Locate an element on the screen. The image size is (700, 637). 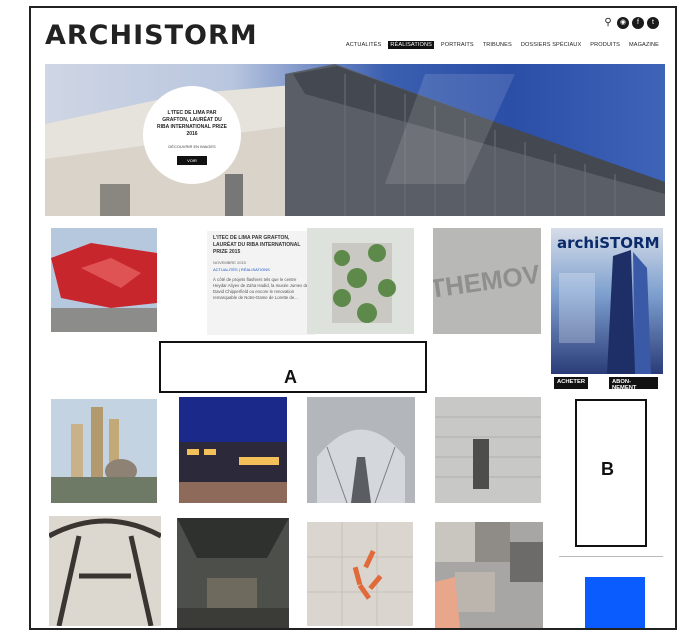
sidebar-divider is located at coordinates (611, 556).